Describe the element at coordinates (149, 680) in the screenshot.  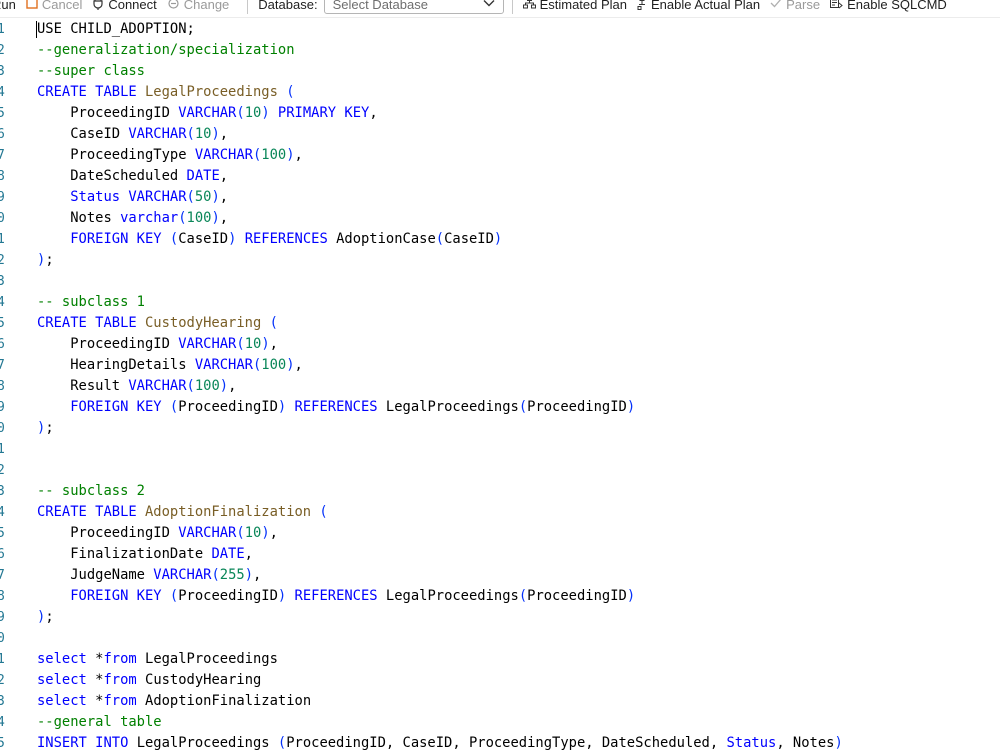
I see `code-text: select *from CustodyHearing` at that location.